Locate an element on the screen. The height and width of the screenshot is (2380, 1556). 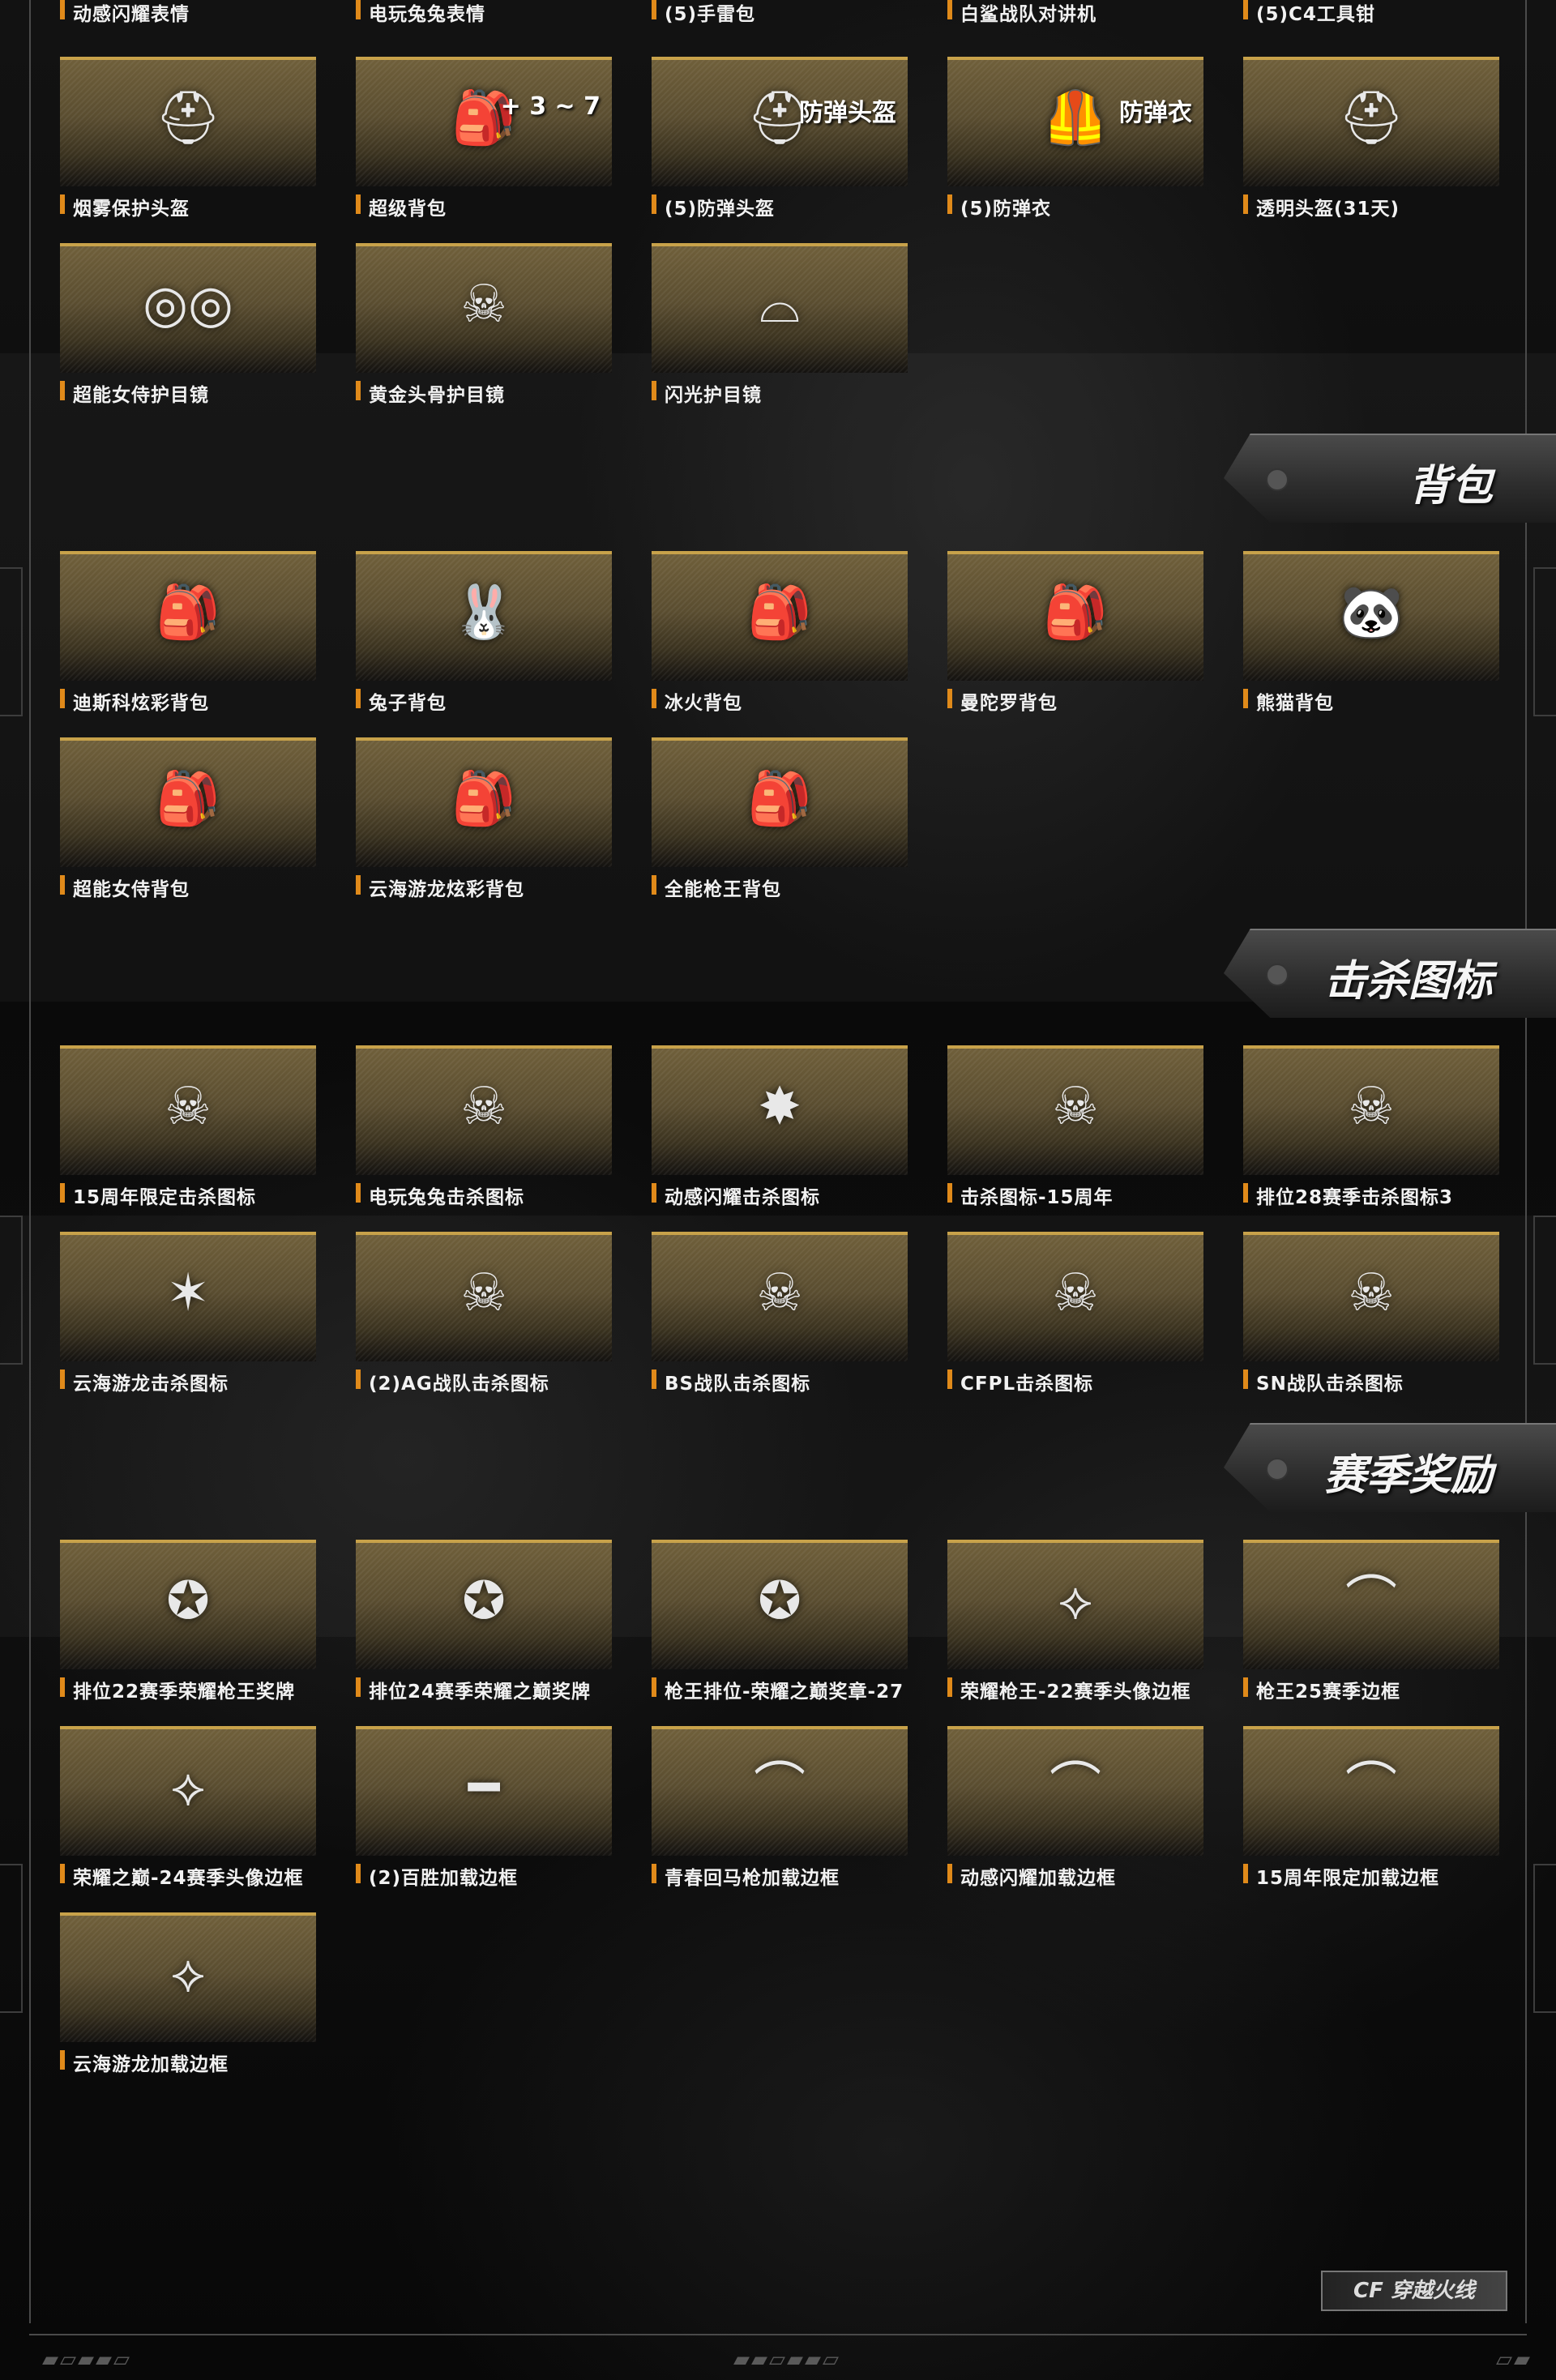
item-label: (5)防弹头盔 is located at coordinates (720, 210).